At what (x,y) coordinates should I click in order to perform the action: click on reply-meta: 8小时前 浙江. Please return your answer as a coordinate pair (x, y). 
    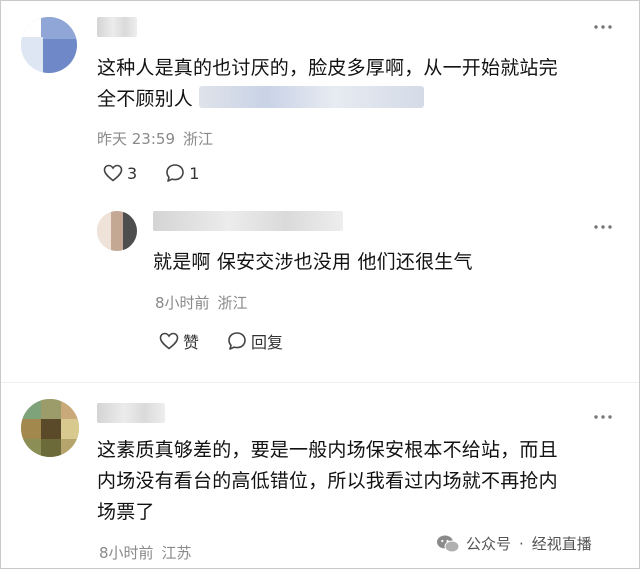
    Looking at the image, I should click on (205, 302).